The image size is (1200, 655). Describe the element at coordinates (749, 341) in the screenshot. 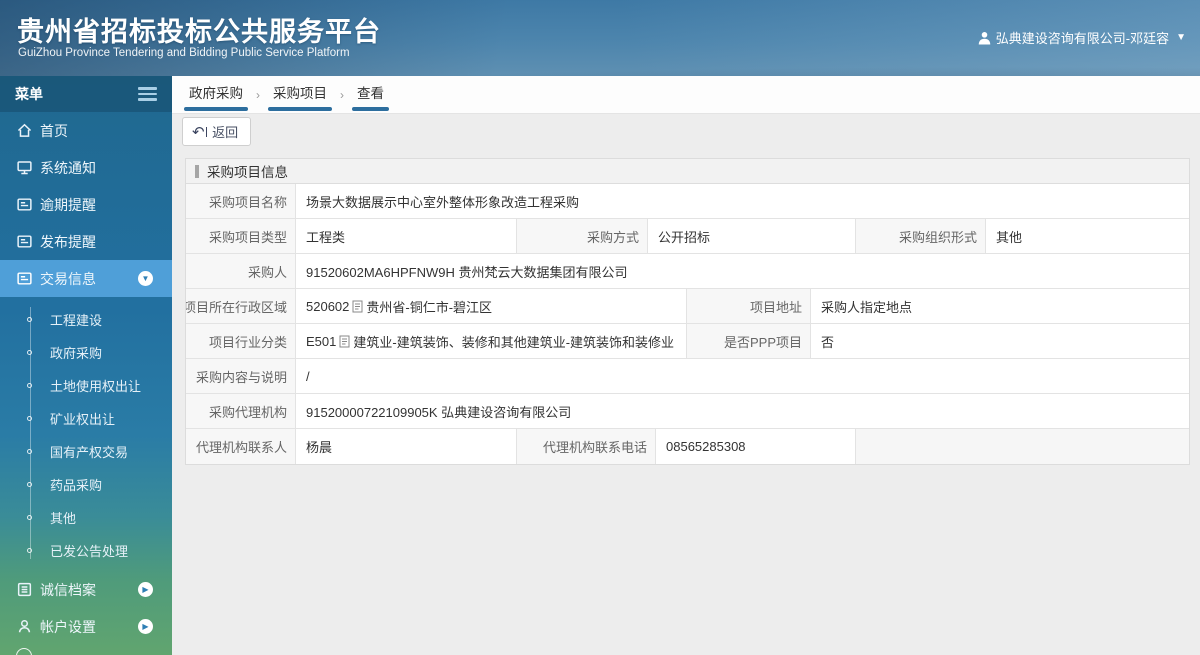

I see `field-label: 是否PPP项目` at that location.